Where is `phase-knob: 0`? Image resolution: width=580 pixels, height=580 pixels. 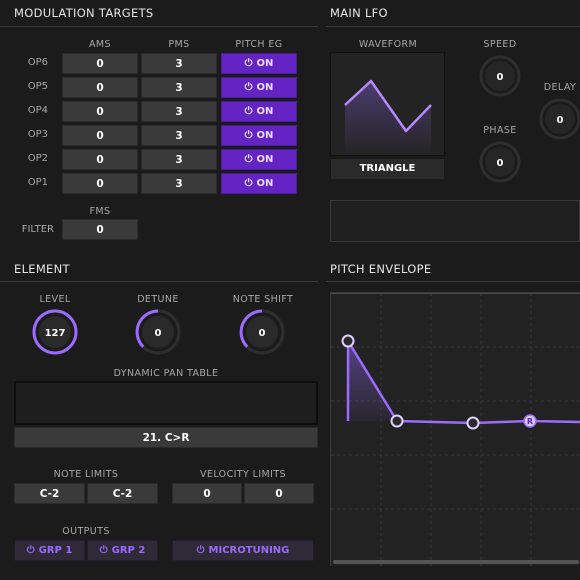
phase-knob: 0 is located at coordinates (500, 162).